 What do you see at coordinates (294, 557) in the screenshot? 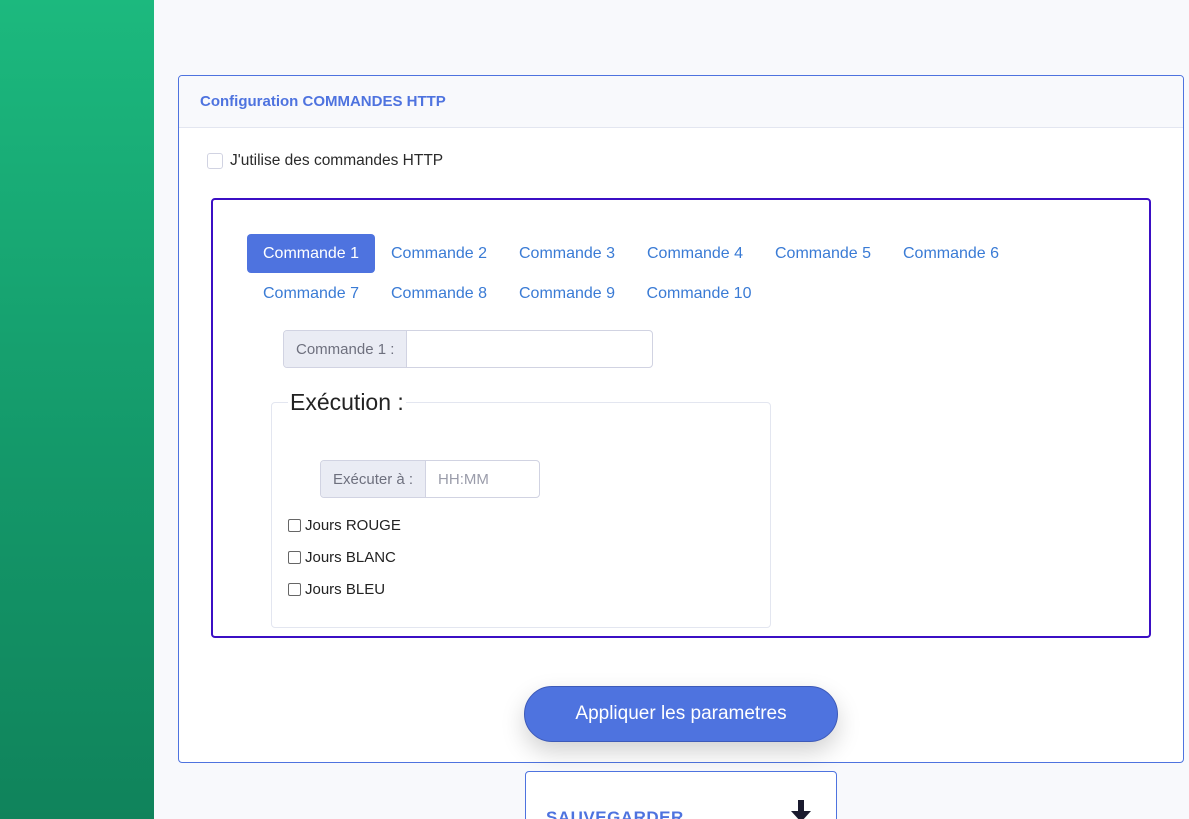
I see `day-blanc-box` at bounding box center [294, 557].